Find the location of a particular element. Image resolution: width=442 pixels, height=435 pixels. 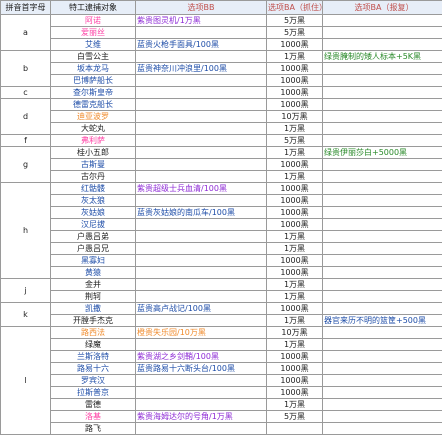

table-row: 路易十六蓝贵路易十六断头台/100黑1000黑 is located at coordinates (221, 369).